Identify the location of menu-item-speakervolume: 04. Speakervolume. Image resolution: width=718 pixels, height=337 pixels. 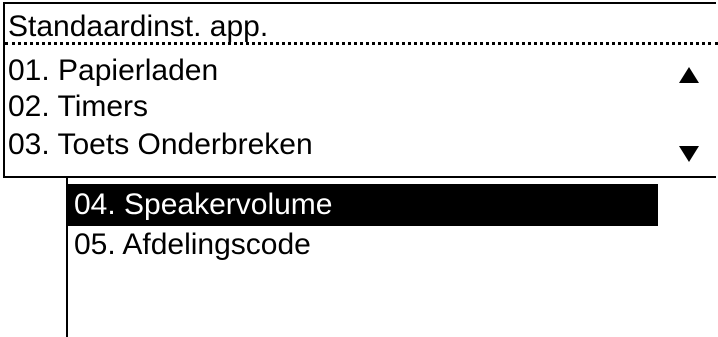
(363, 205).